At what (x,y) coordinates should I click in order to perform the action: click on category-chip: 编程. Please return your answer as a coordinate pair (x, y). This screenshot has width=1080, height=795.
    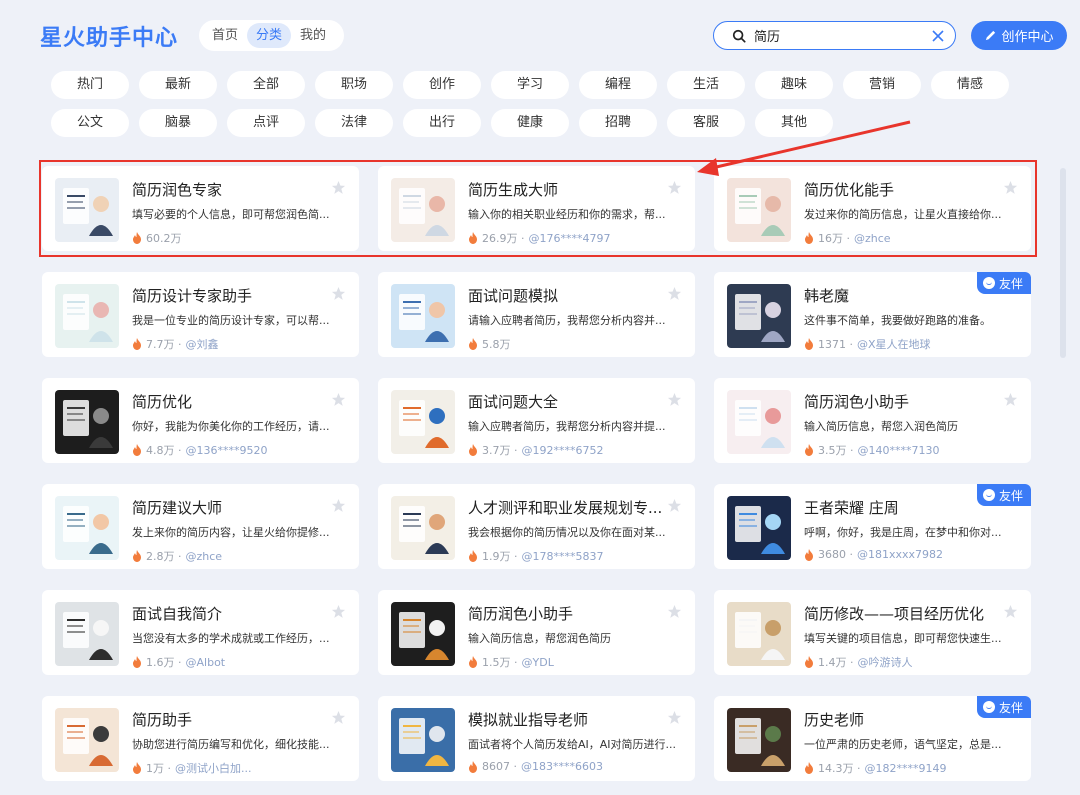
    Looking at the image, I should click on (618, 85).